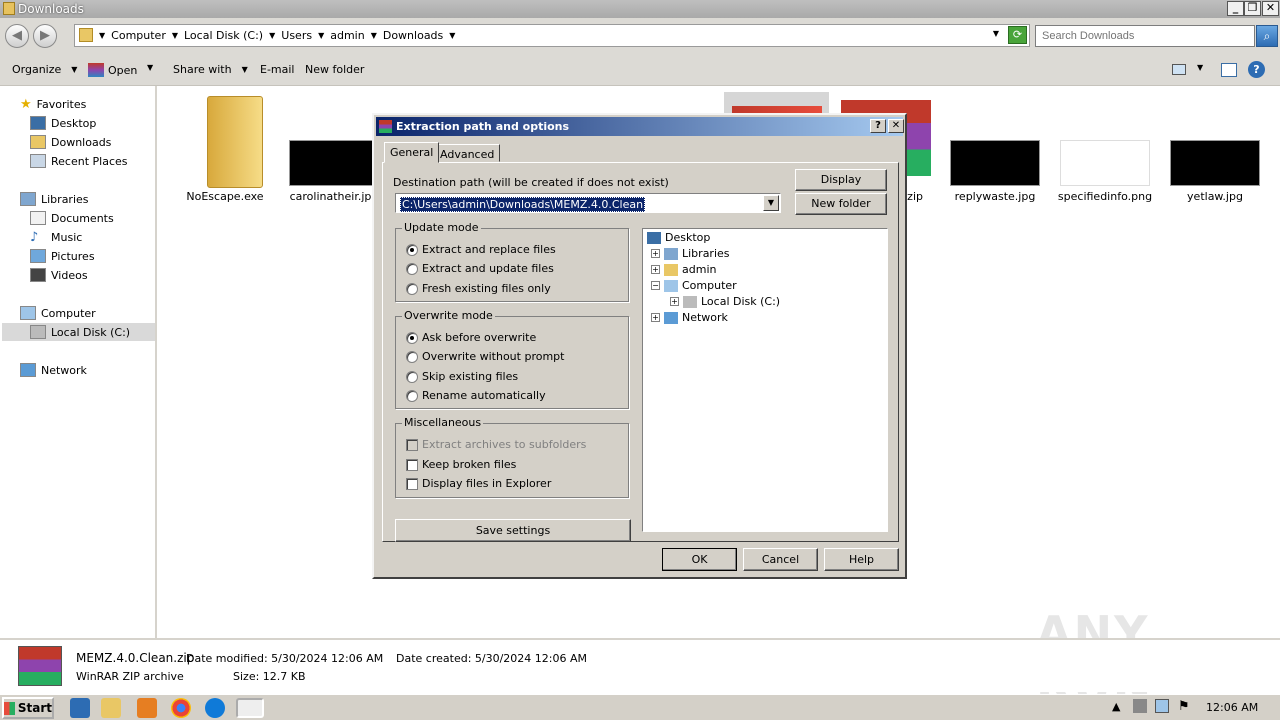 The image size is (1280, 720). I want to click on forward-button: ▶, so click(45, 36).